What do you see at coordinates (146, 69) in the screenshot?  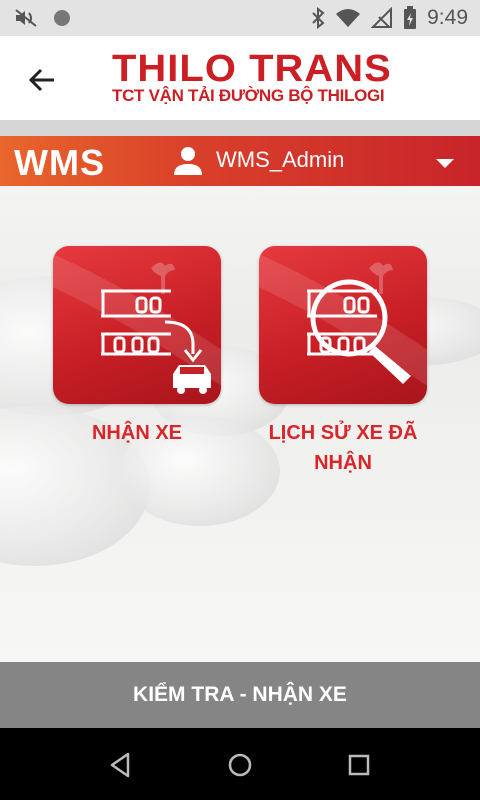 I see `brand-name-left: THI` at bounding box center [146, 69].